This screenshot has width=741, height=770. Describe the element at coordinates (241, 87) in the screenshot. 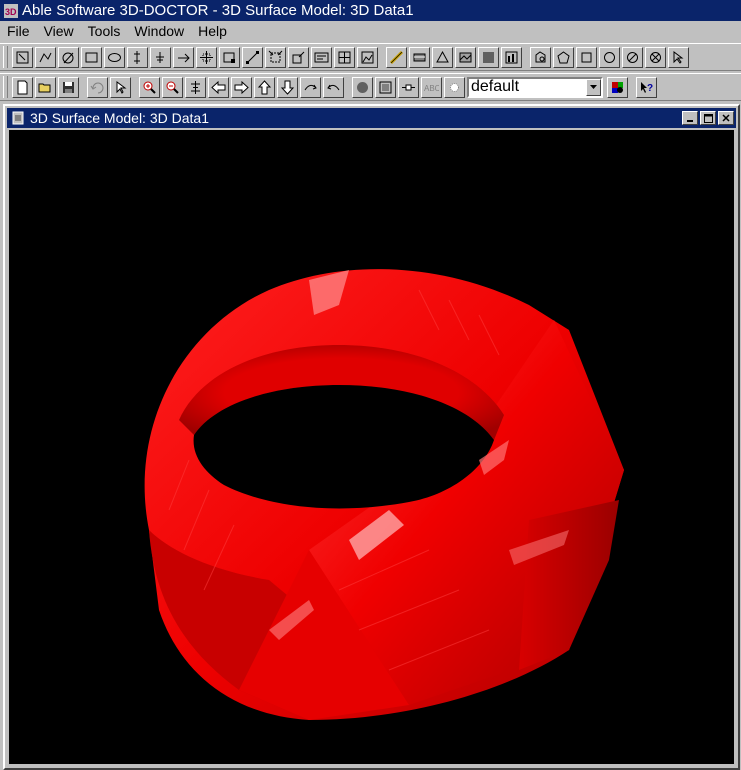

I see `arrow-right-icon` at that location.